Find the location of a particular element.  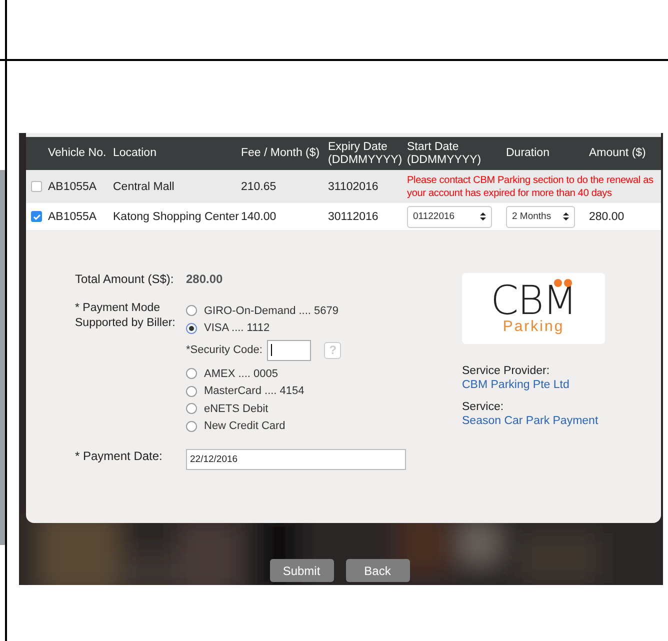

payment-date-label: * Payment Date: is located at coordinates (119, 457).